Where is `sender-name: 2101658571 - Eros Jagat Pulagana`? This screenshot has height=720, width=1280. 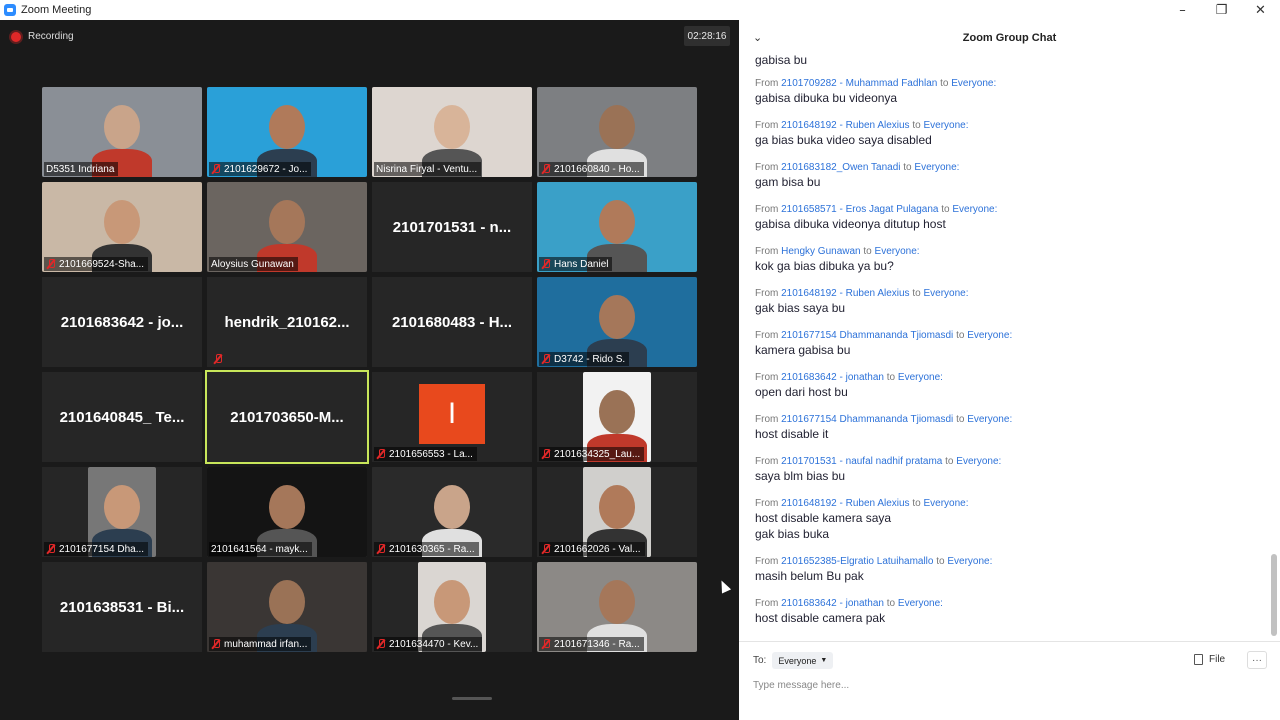 sender-name: 2101658571 - Eros Jagat Pulagana is located at coordinates (859, 209).